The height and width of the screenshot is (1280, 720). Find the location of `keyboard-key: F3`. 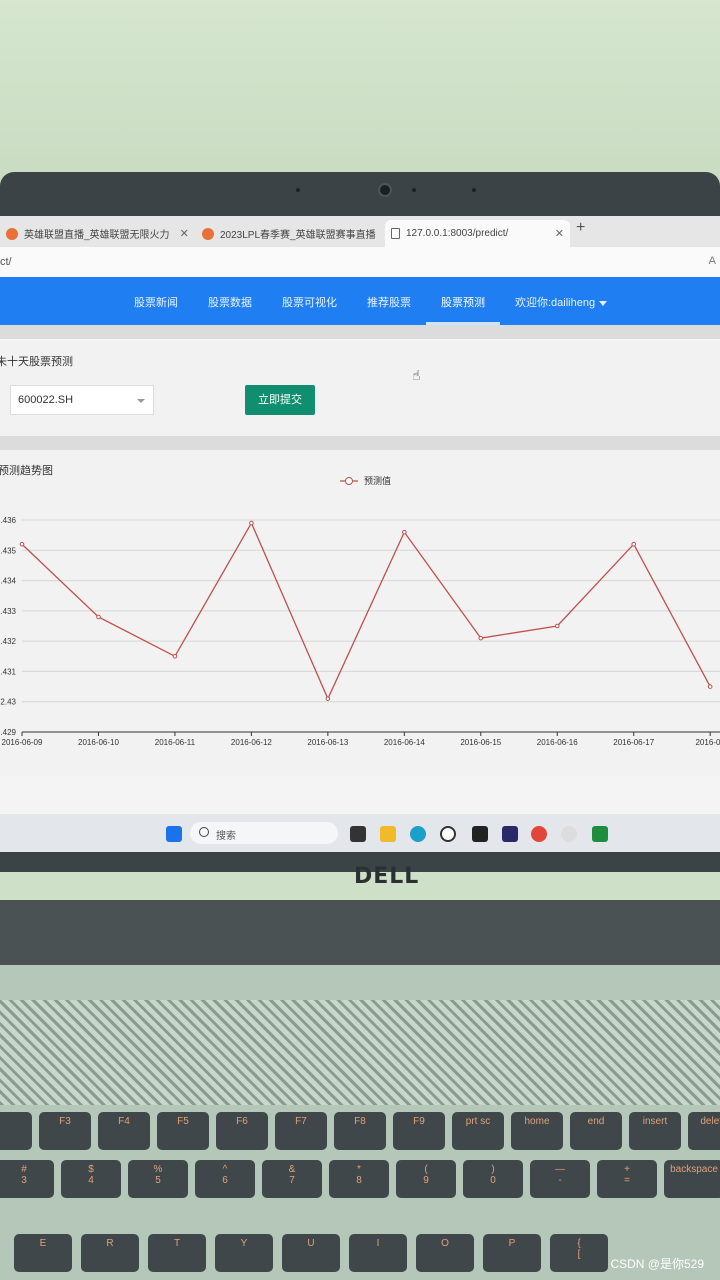

keyboard-key: F3 is located at coordinates (65, 1131).